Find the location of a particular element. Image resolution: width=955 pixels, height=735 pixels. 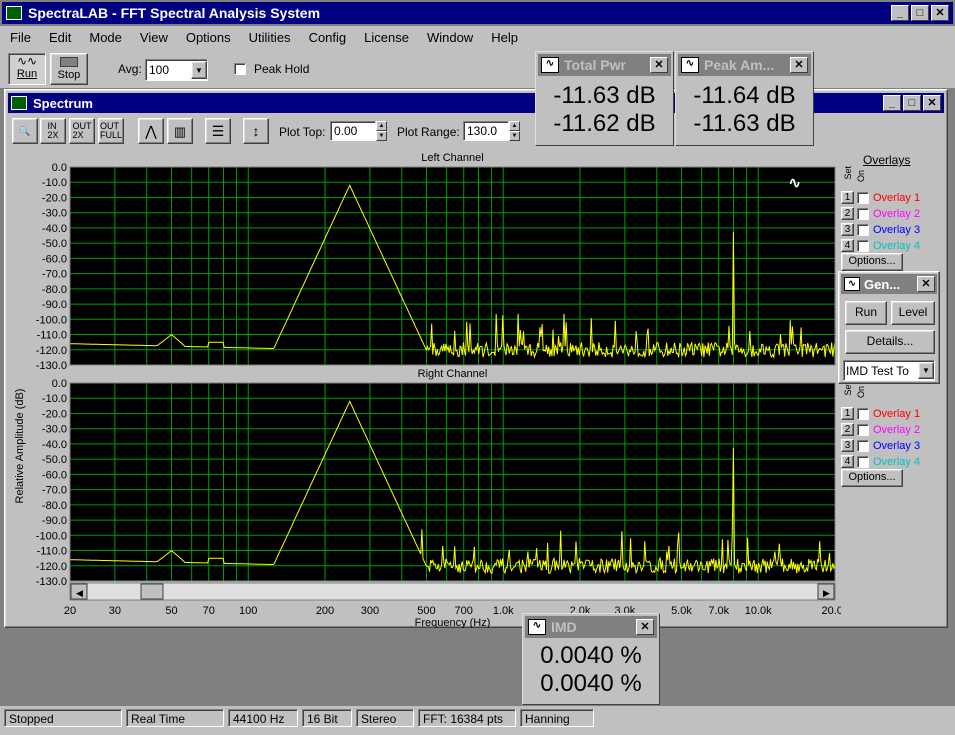

generator-run-button: Run is located at coordinates (866, 313).